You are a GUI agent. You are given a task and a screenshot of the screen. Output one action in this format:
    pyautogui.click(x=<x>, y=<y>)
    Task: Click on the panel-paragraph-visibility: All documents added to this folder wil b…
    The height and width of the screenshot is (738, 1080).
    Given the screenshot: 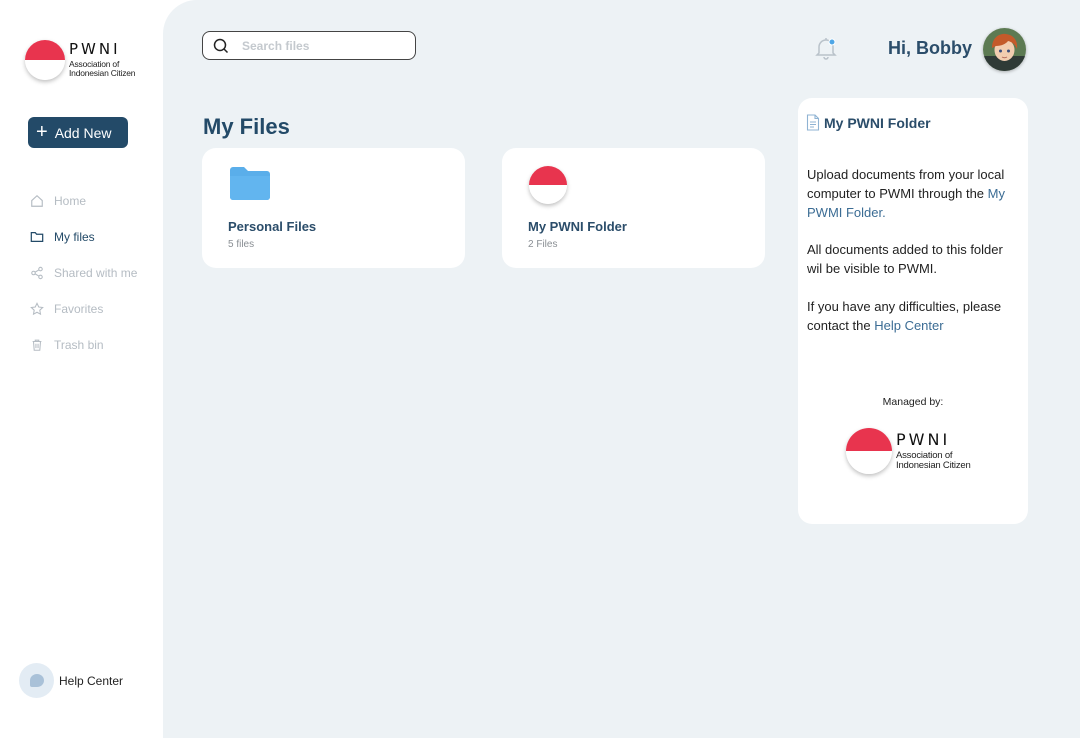 What is the action you would take?
    pyautogui.click(x=905, y=259)
    